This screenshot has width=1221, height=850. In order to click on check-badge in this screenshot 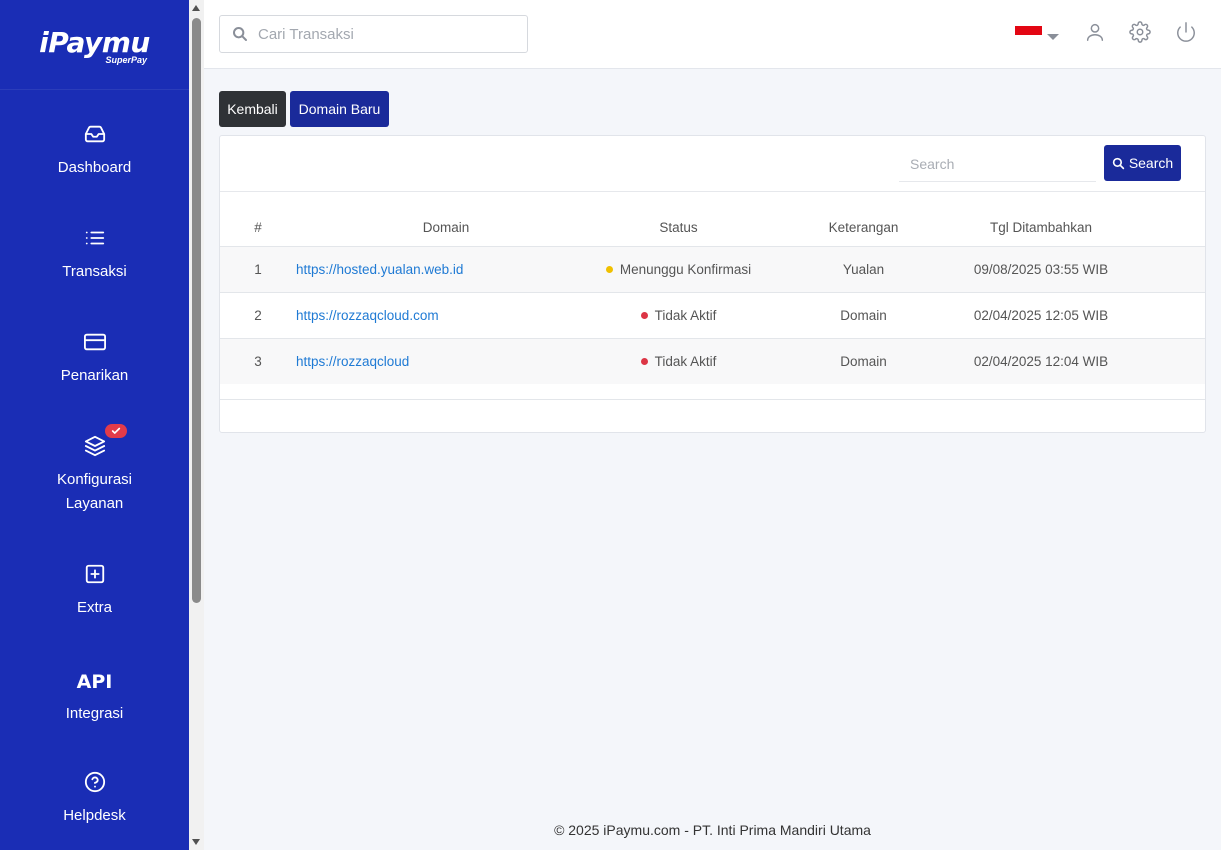, I will do `click(115, 431)`.